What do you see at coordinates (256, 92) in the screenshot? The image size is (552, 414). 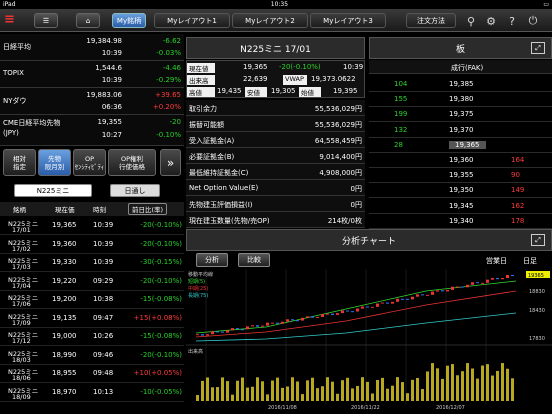 I see `low-label: 安値` at bounding box center [256, 92].